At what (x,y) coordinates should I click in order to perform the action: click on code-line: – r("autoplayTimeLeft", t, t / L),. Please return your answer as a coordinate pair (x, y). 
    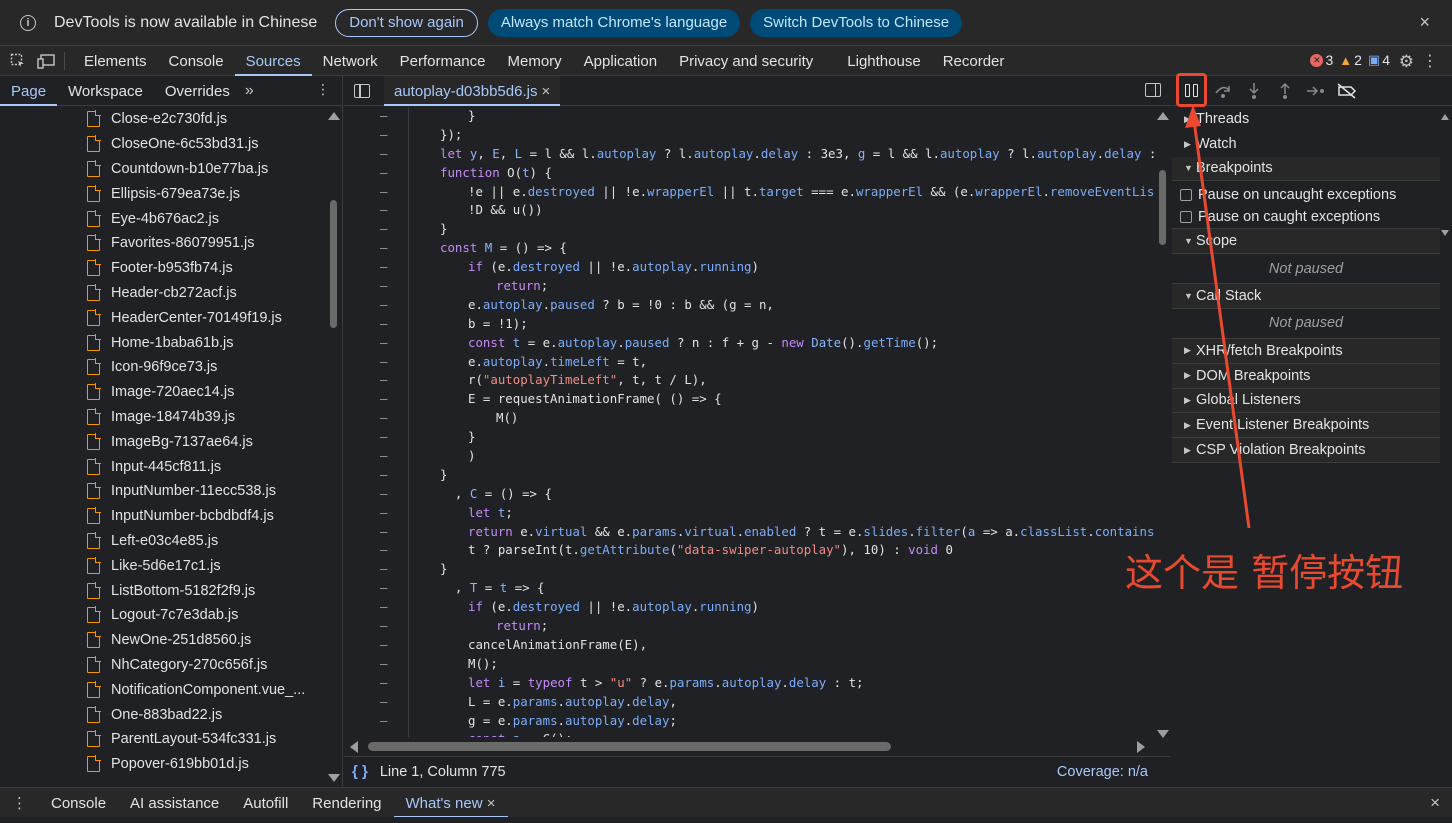
    Looking at the image, I should click on (749, 380).